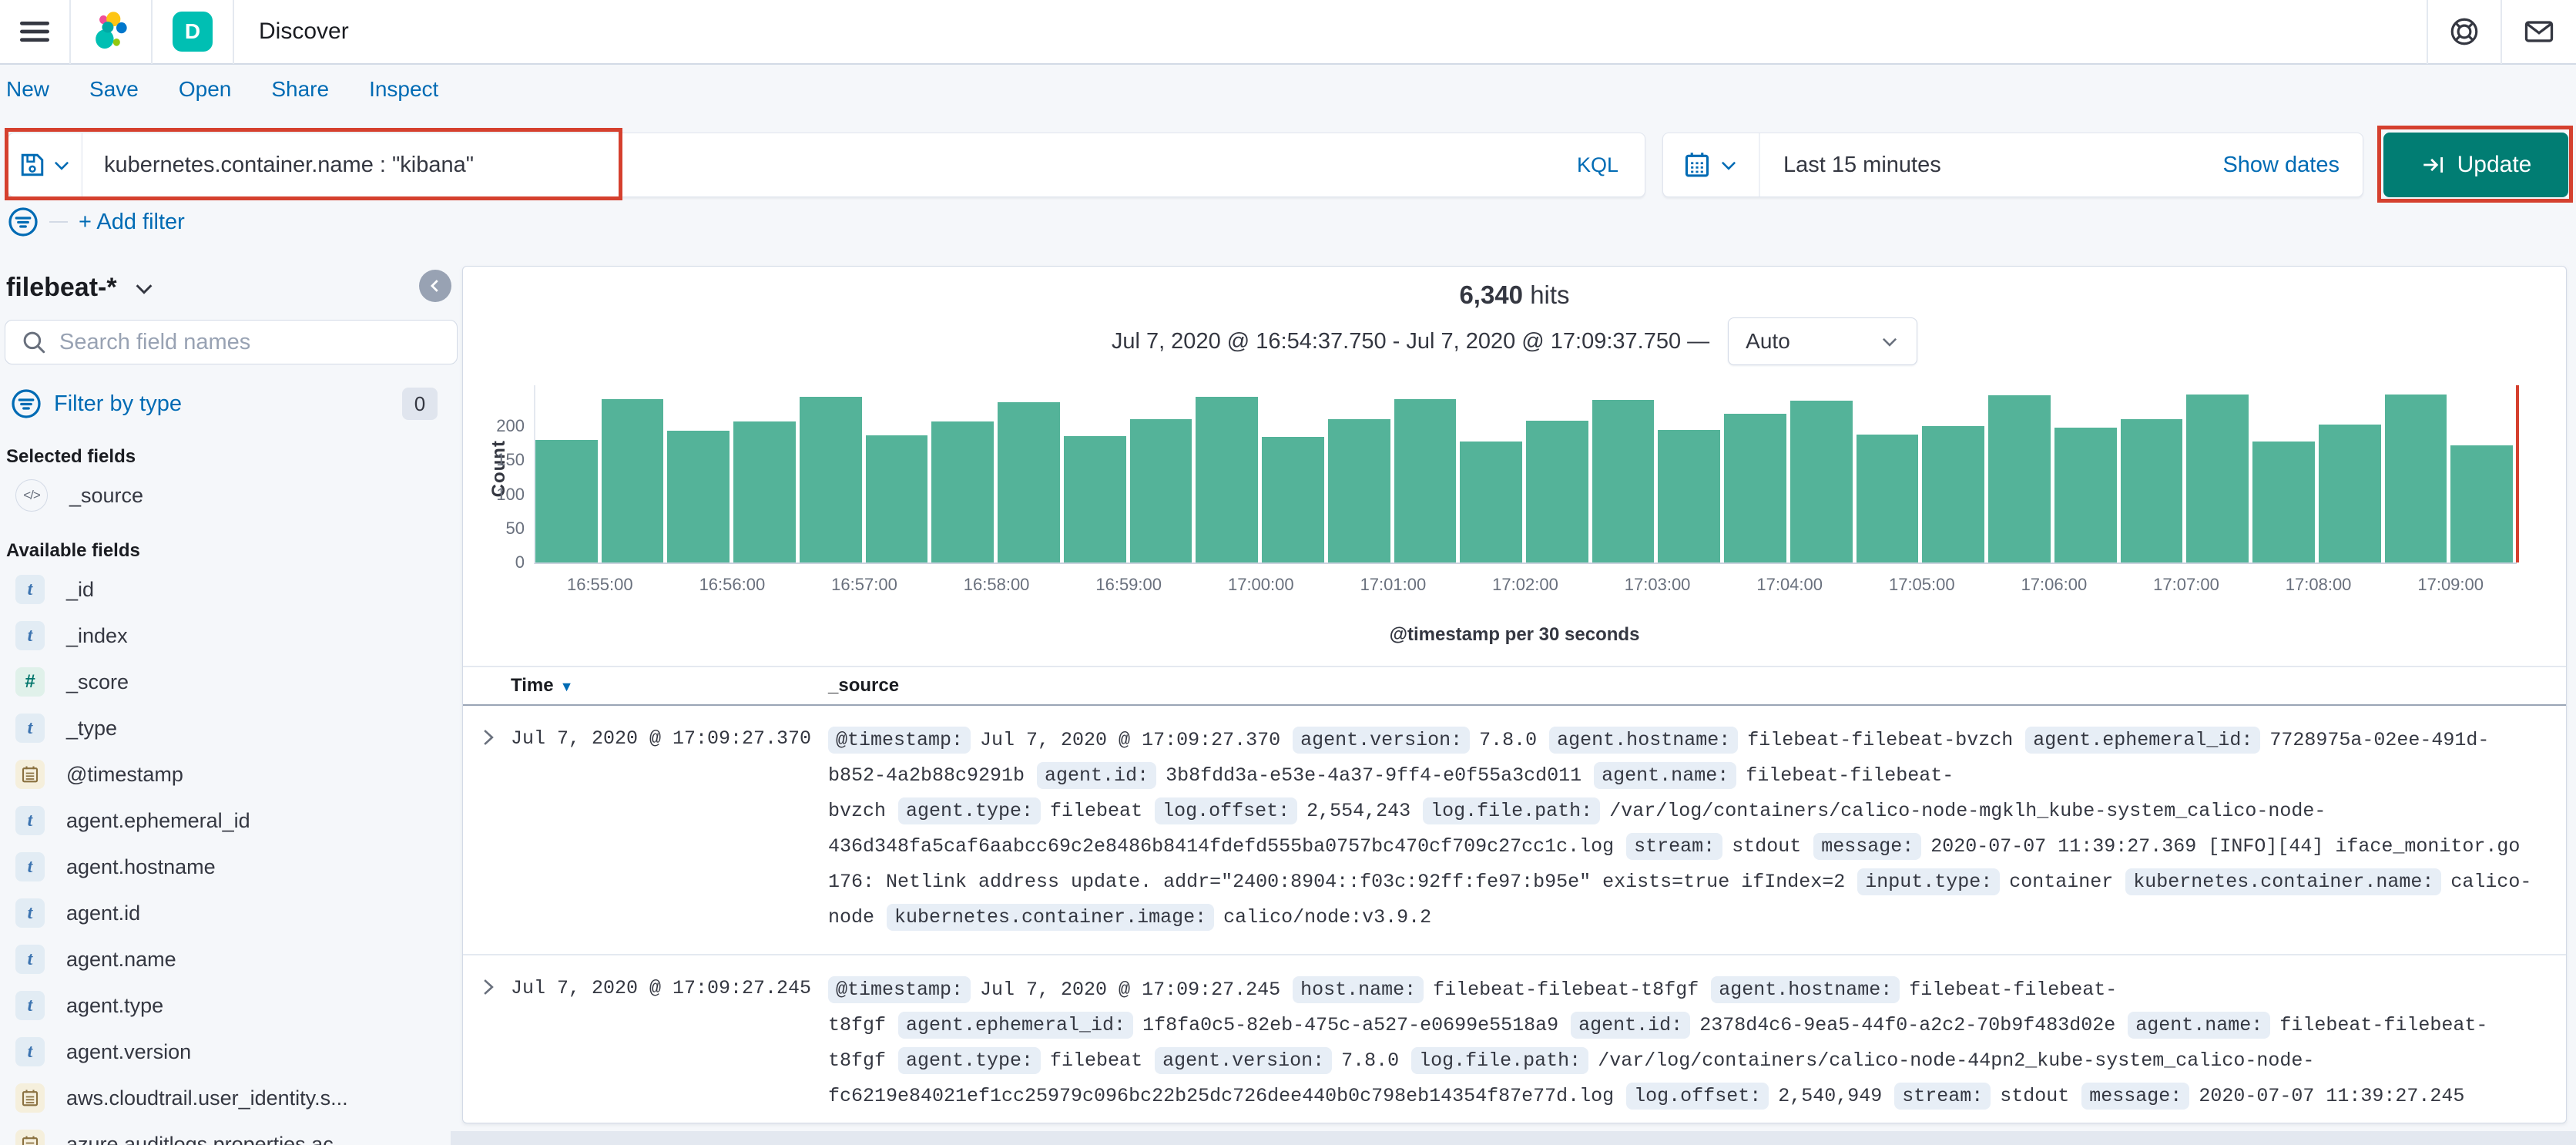  Describe the element at coordinates (114, 89) in the screenshot. I see `toolbar-link-save: Save` at that location.